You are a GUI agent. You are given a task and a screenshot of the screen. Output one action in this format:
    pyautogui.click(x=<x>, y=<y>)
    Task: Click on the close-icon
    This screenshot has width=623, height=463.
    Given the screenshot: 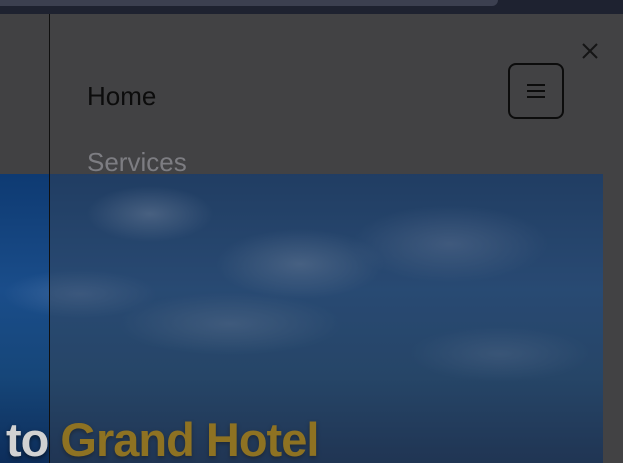 What is the action you would take?
    pyautogui.click(x=590, y=51)
    